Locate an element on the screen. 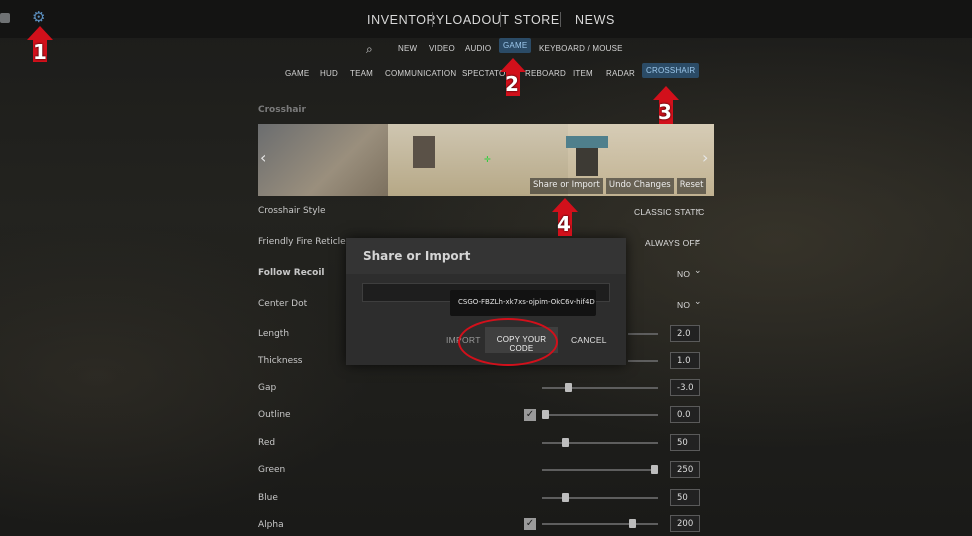 The height and width of the screenshot is (536, 972). crosshair-preview: ✛ ‹ › Share or Import Undo Changes Reset is located at coordinates (486, 160).